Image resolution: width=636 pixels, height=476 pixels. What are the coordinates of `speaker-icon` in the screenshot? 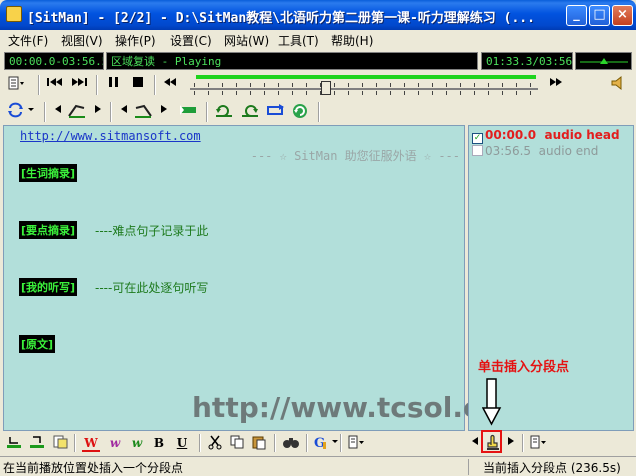 It's located at (618, 85).